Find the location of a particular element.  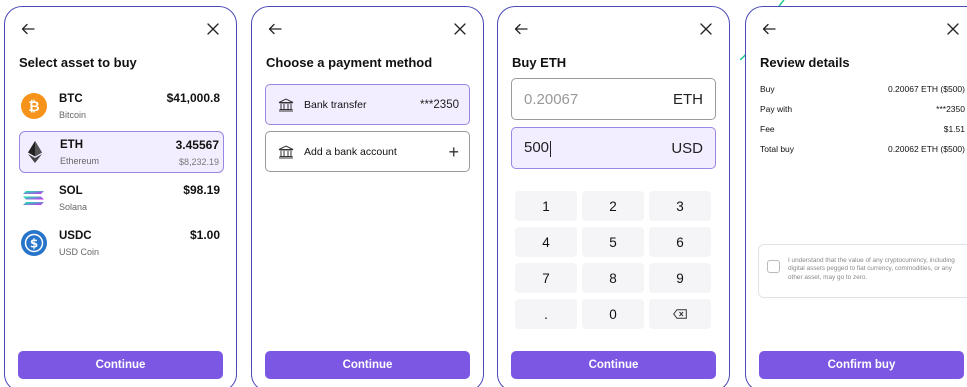

payment-option-bank-transfer: Bank transfer ***2350 is located at coordinates (367, 104).